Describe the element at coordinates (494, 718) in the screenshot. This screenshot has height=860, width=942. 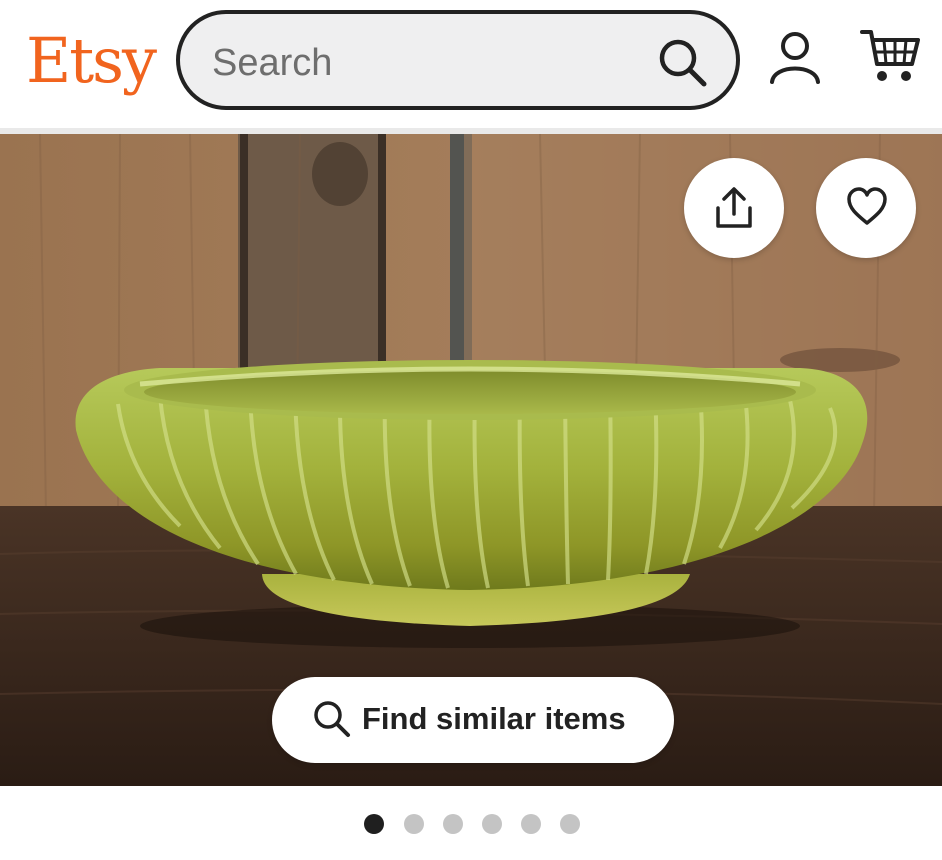
I see `find-similar-label: Find similar items` at that location.